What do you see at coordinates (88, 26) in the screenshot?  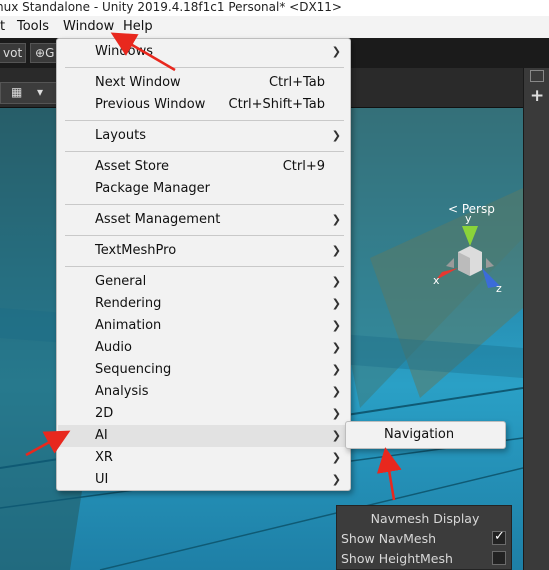 I see `menu-window: Window` at bounding box center [88, 26].